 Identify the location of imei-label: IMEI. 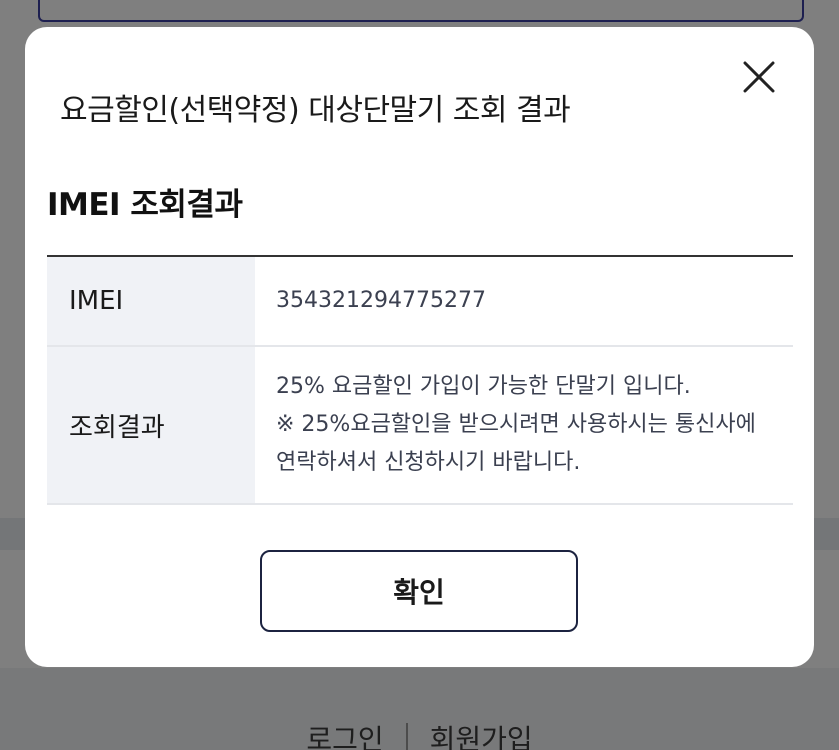
(151, 301).